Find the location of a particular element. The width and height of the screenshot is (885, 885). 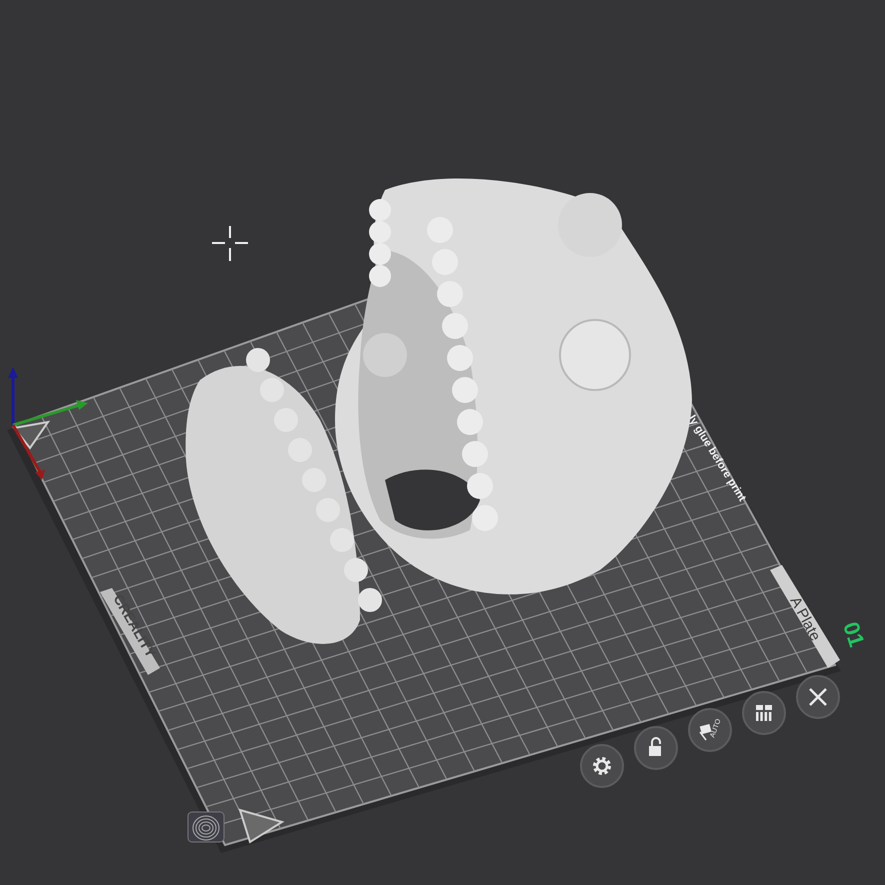

lock-icon is located at coordinates (655, 746).